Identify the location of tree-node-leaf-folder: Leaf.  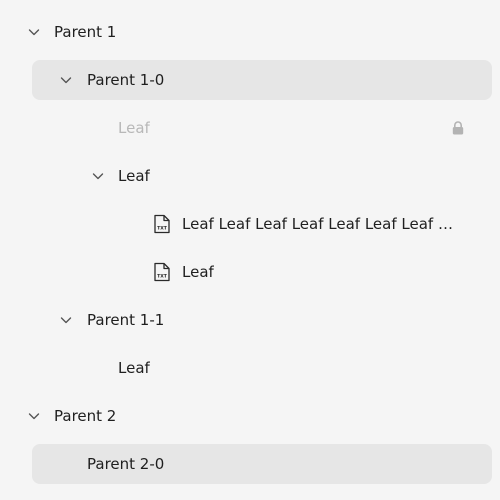
(250, 176).